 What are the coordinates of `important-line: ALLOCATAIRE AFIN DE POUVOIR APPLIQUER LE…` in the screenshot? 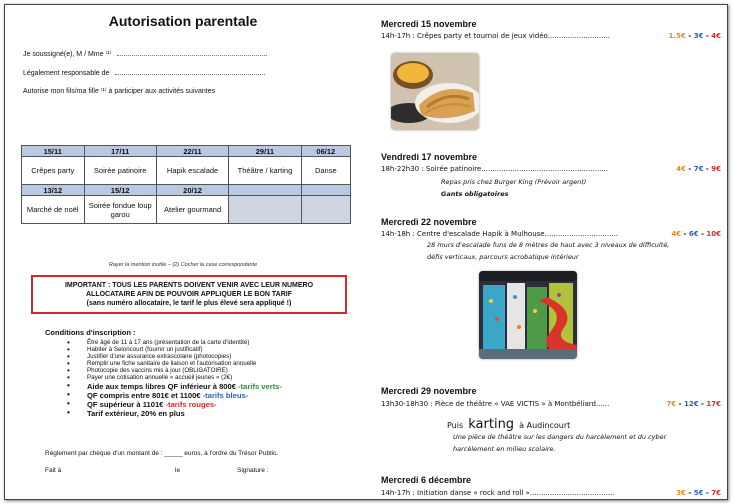 It's located at (189, 294).